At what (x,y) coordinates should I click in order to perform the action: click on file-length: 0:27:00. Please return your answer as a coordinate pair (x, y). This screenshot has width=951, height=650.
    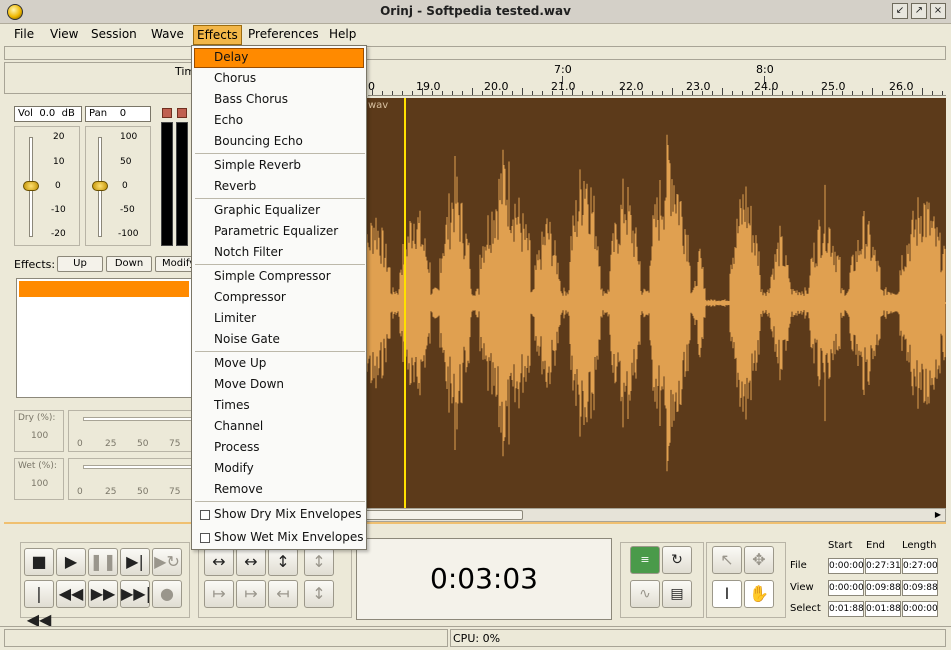
    Looking at the image, I should click on (920, 566).